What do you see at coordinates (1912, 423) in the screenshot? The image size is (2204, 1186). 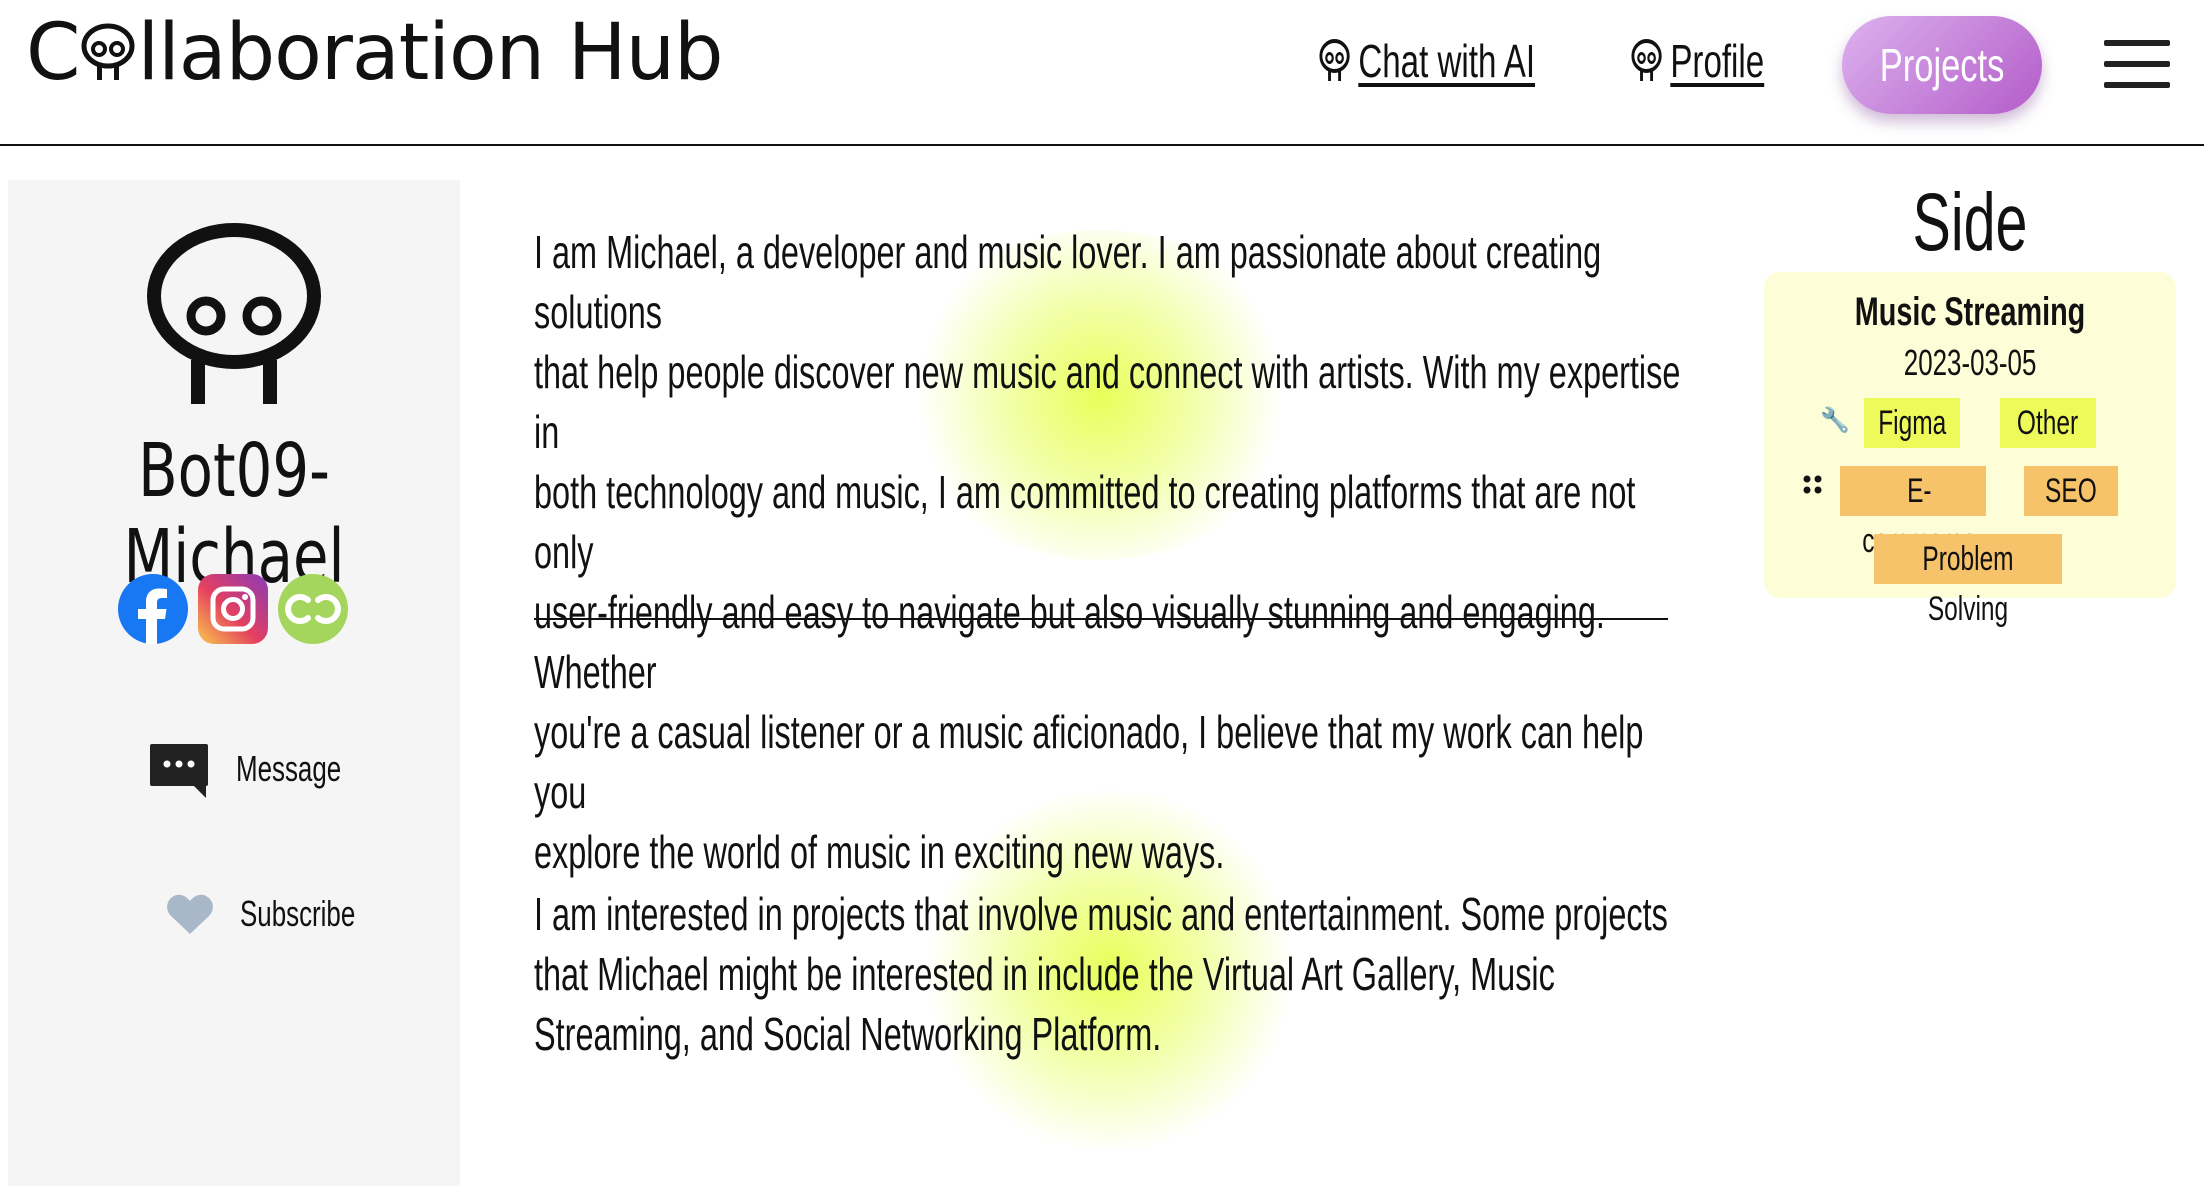 I see `tool-tag: Figma` at bounding box center [1912, 423].